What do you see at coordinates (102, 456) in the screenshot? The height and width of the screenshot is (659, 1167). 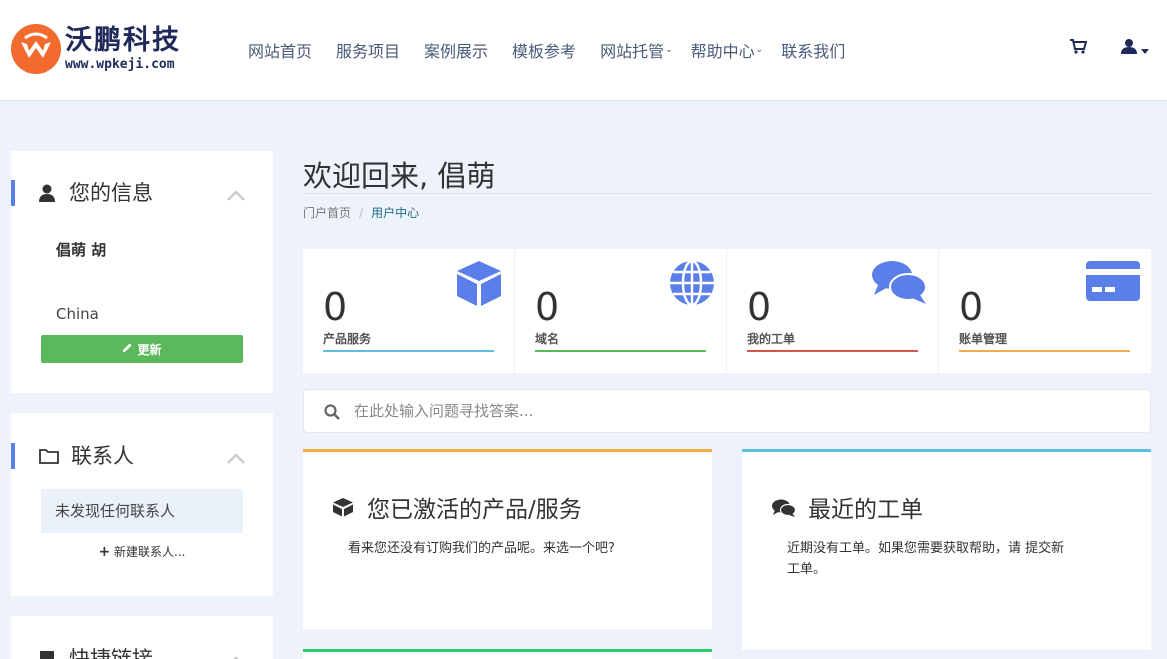 I see `panel-title: 联系人` at bounding box center [102, 456].